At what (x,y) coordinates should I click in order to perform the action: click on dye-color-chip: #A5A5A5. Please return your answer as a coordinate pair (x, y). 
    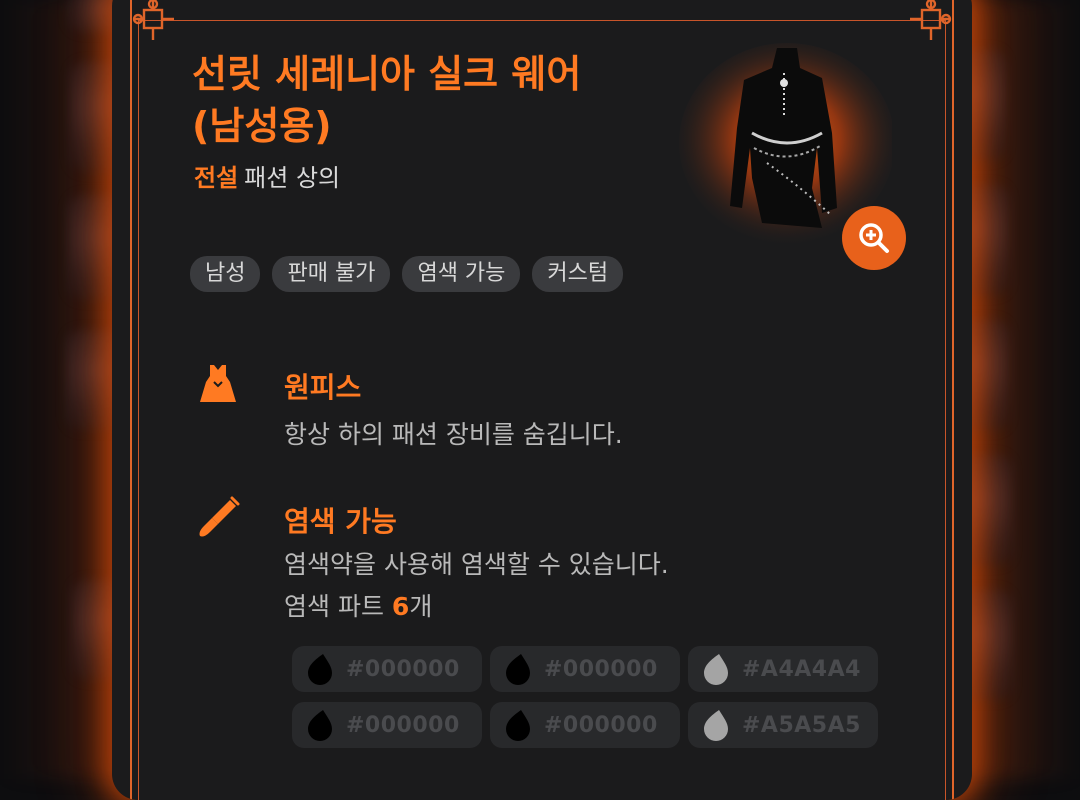
    Looking at the image, I should click on (783, 725).